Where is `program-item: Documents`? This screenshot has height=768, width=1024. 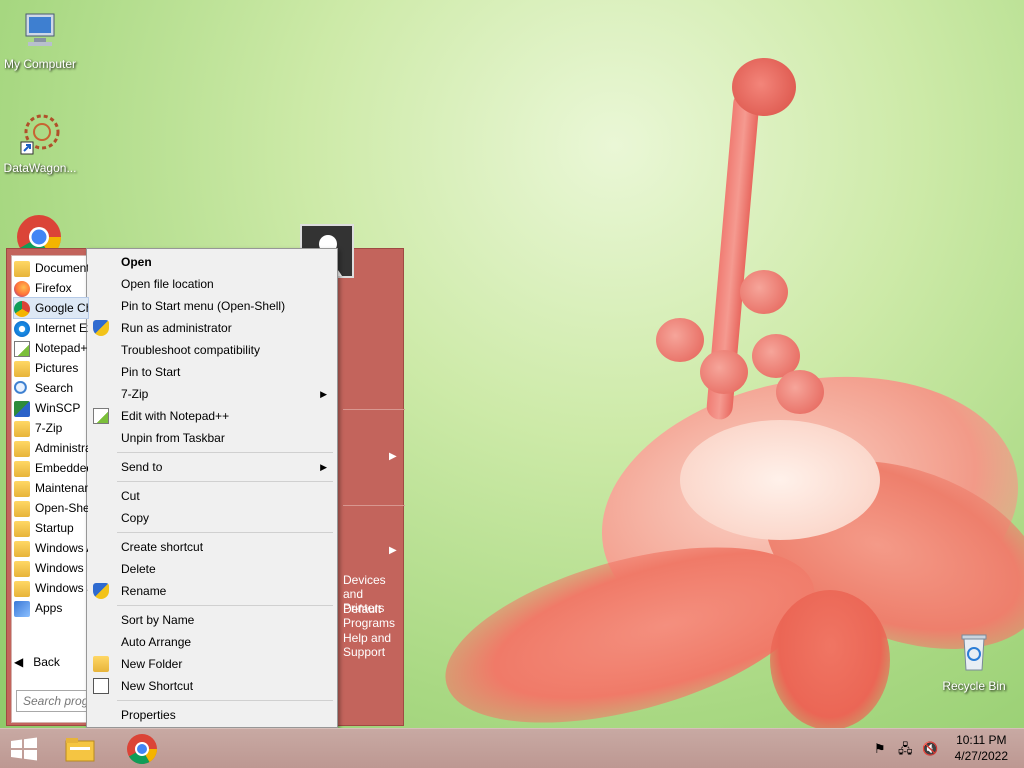
program-item: Documents is located at coordinates (51, 268).